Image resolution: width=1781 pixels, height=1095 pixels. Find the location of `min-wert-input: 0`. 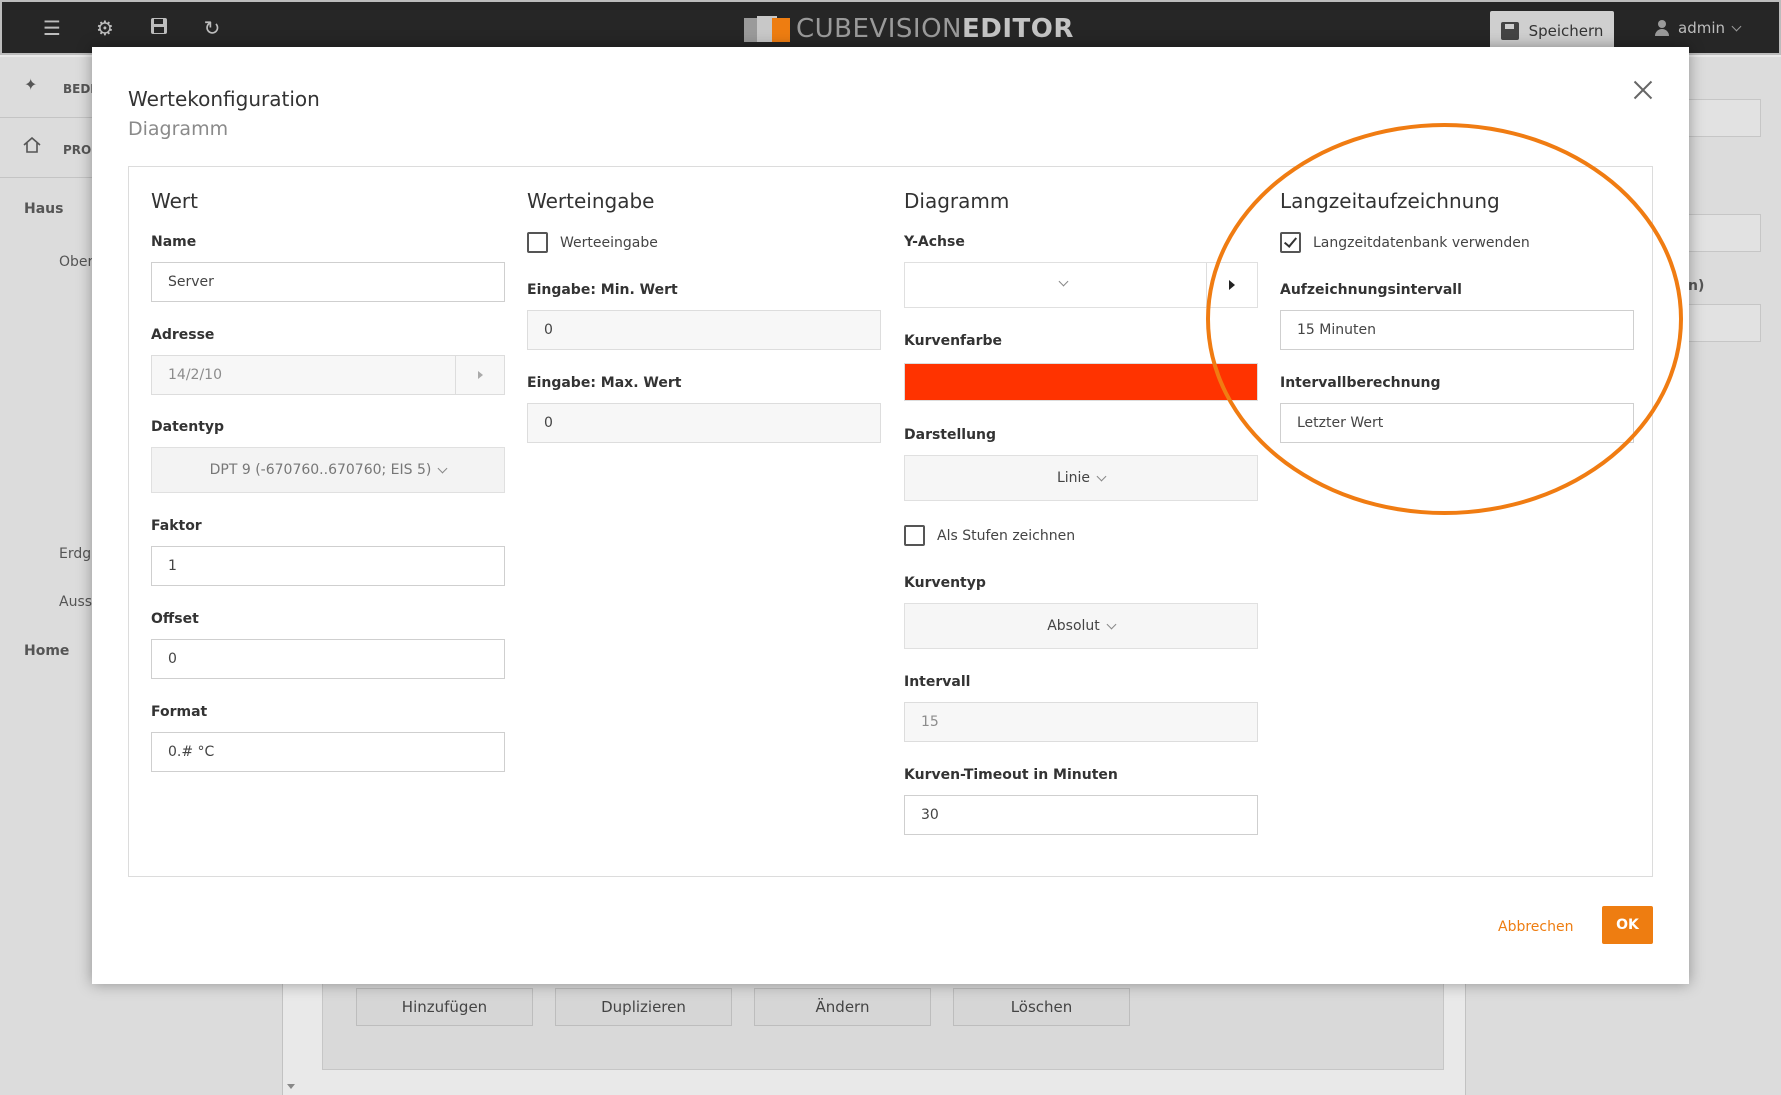

min-wert-input: 0 is located at coordinates (704, 330).